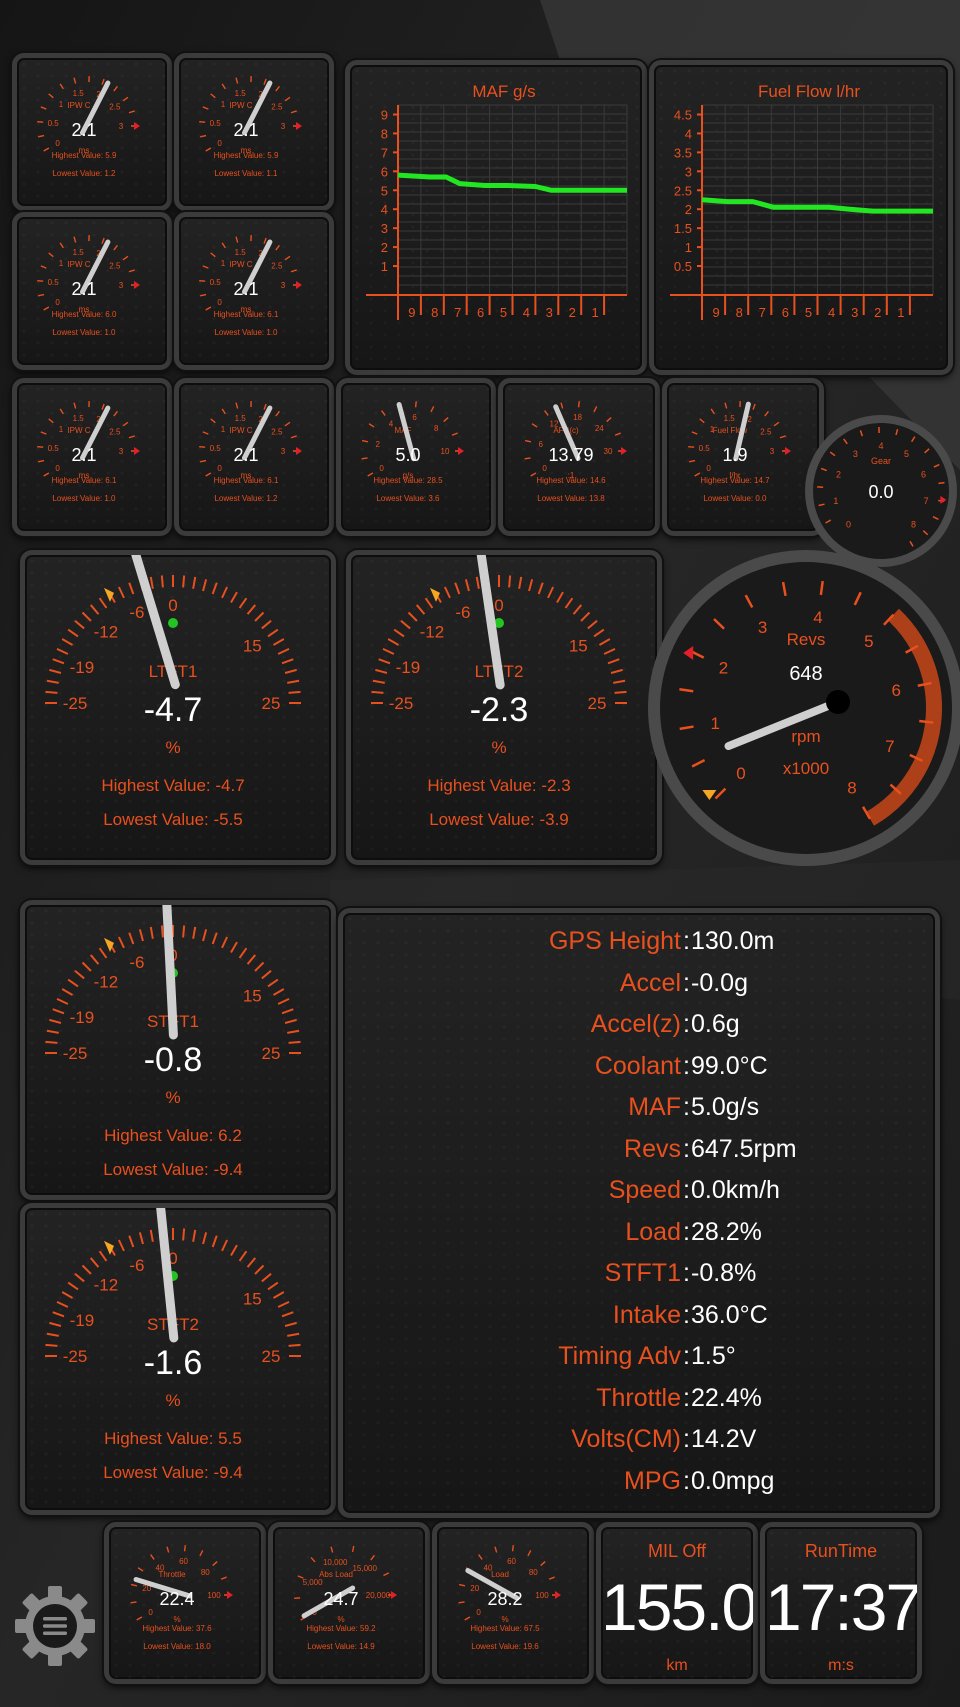 Image resolution: width=960 pixels, height=1707 pixels. I want to click on gauge-value: 648, so click(805, 674).